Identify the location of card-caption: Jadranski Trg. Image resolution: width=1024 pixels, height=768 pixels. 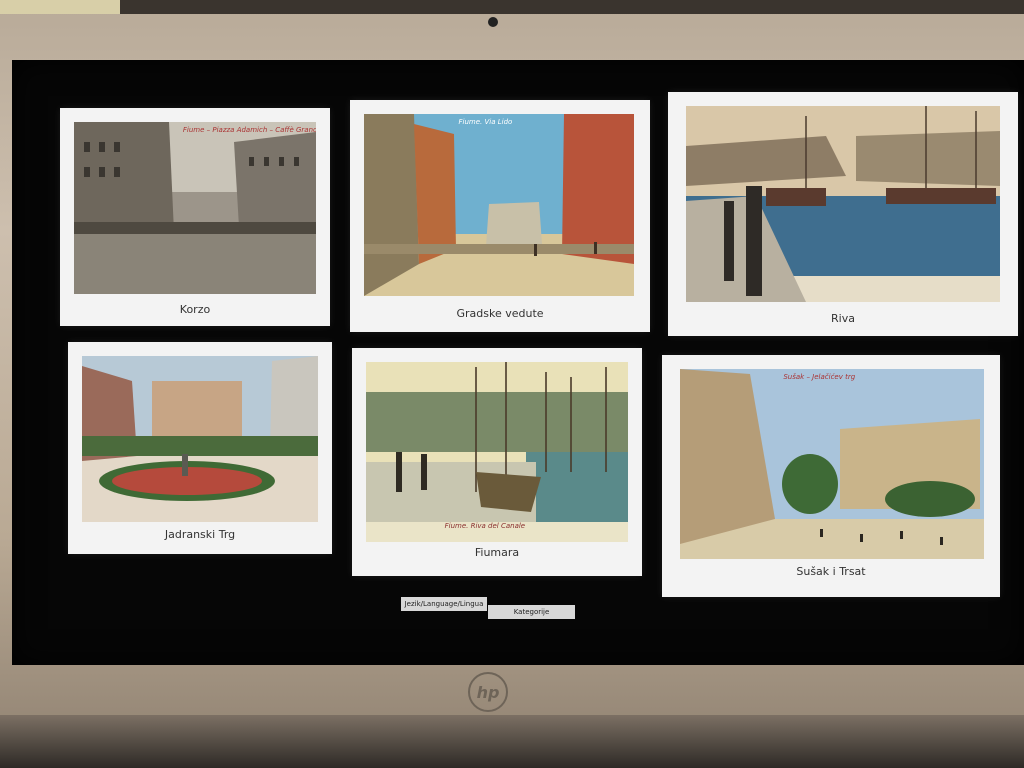
(200, 534).